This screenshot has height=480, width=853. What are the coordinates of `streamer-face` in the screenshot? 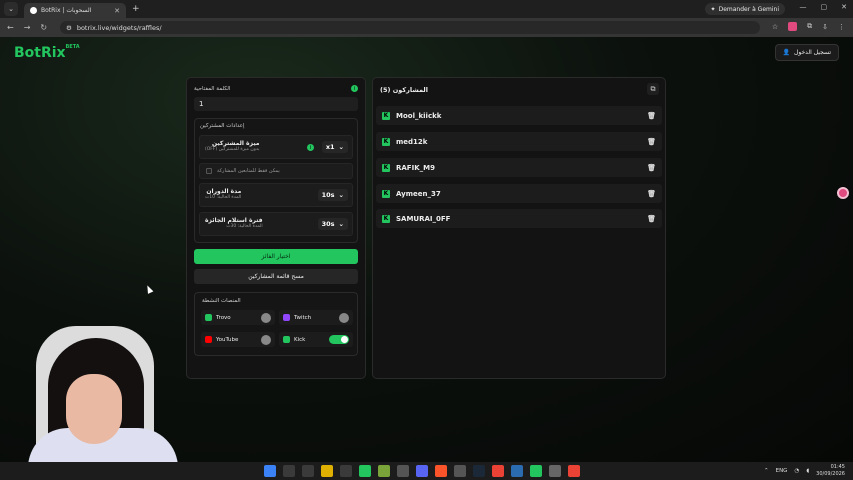 It's located at (94, 409).